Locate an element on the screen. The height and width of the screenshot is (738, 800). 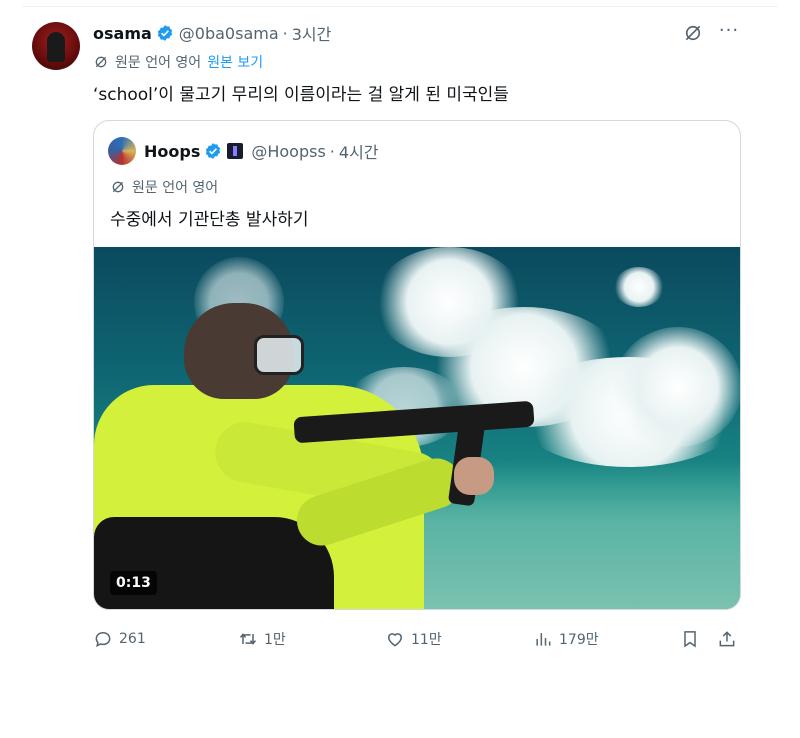
reply-icon is located at coordinates (103, 639).